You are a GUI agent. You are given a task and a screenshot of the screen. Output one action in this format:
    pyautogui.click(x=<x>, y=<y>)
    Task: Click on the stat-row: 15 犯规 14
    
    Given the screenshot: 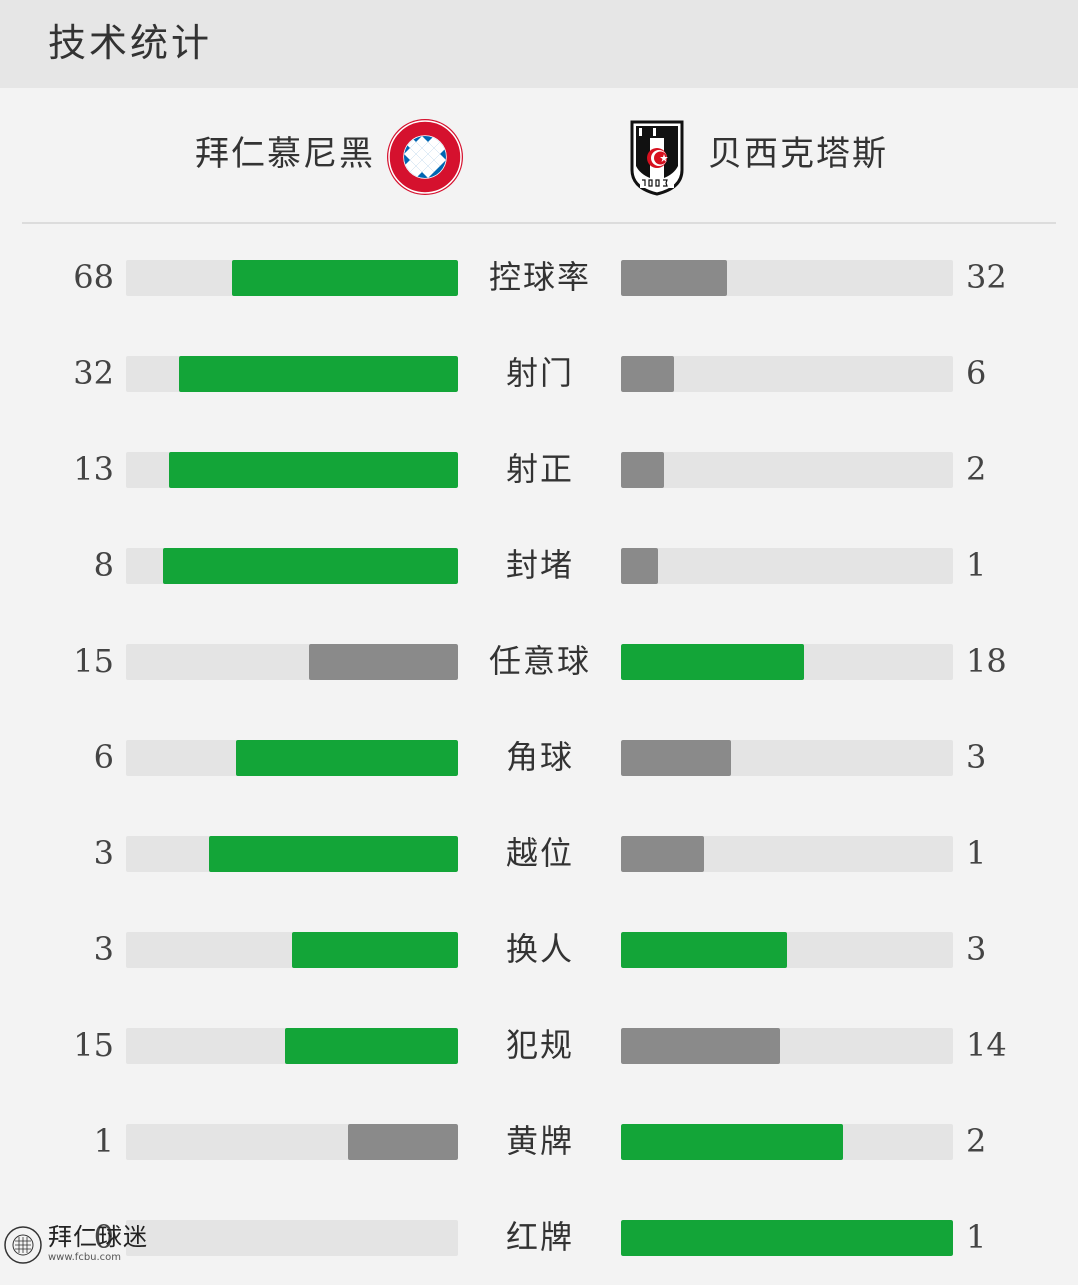 What is the action you would take?
    pyautogui.click(x=539, y=1045)
    